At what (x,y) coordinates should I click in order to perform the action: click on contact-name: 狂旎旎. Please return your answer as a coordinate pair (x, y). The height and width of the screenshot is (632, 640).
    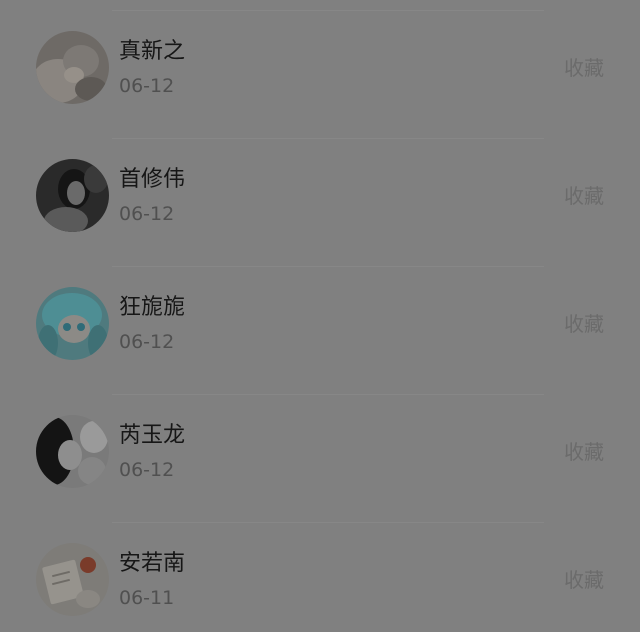
    Looking at the image, I should click on (152, 307).